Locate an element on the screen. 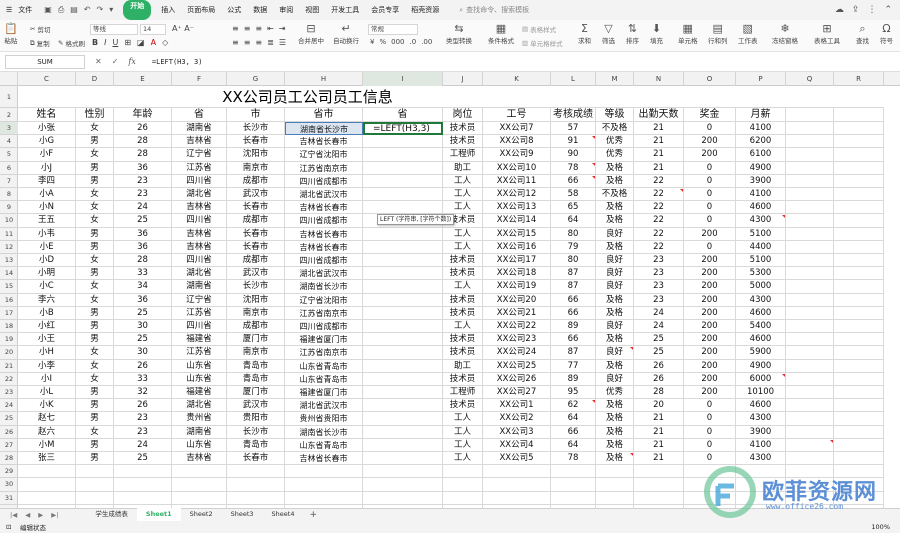  table-cell: 赵六 is located at coordinates (47, 432).